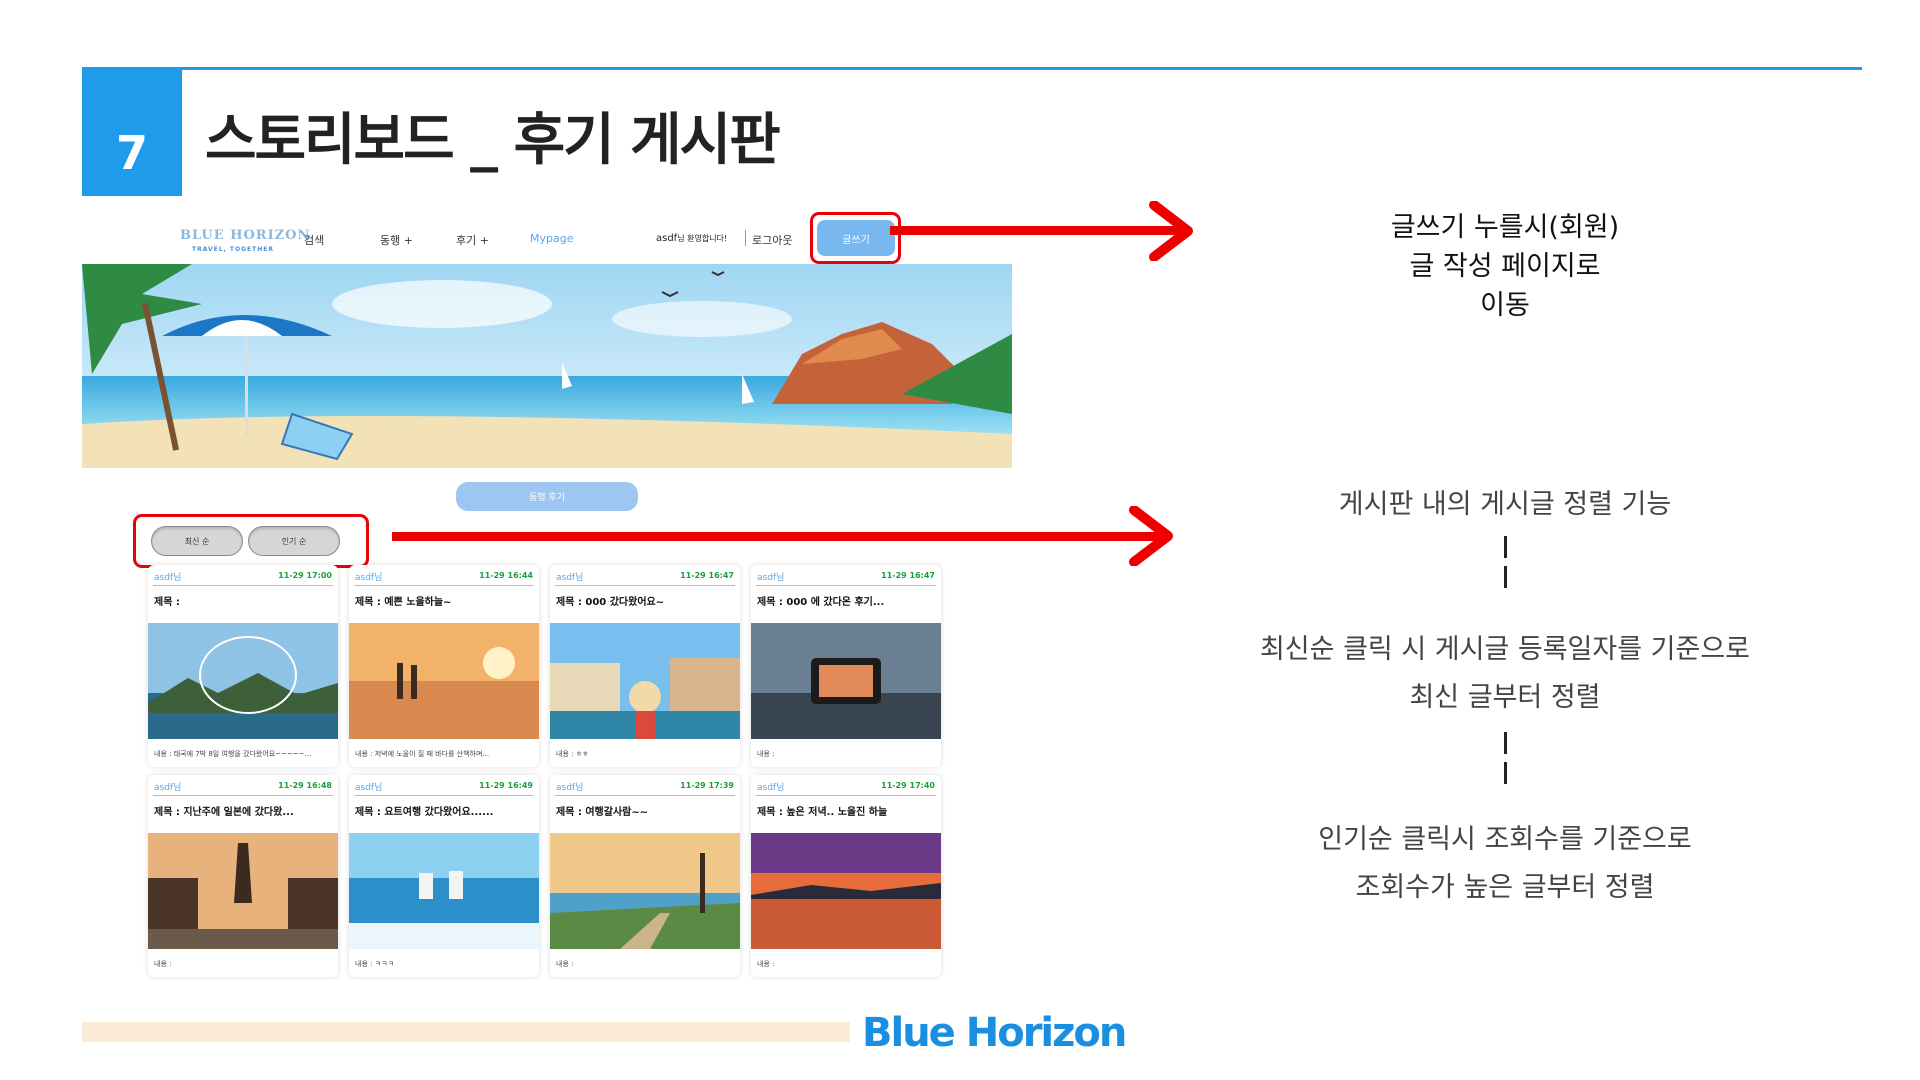 Image resolution: width=1920 pixels, height=1080 pixels. I want to click on latest-note-line: 최신순 클릭 시 게시글 등록일자를 기준으로, so click(1505, 649).